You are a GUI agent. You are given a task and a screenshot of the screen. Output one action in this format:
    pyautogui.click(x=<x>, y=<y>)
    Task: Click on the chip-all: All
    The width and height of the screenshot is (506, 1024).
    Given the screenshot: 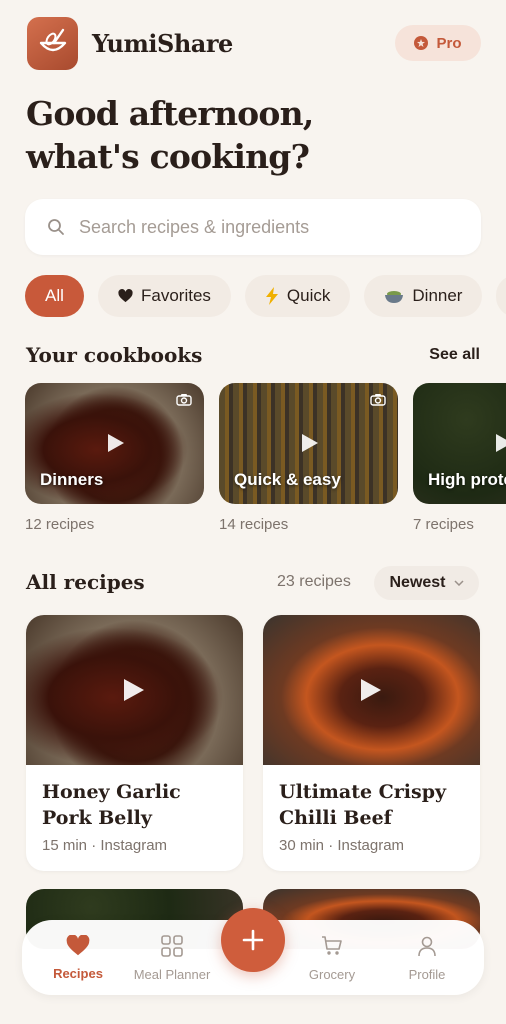 What is the action you would take?
    pyautogui.click(x=54, y=296)
    